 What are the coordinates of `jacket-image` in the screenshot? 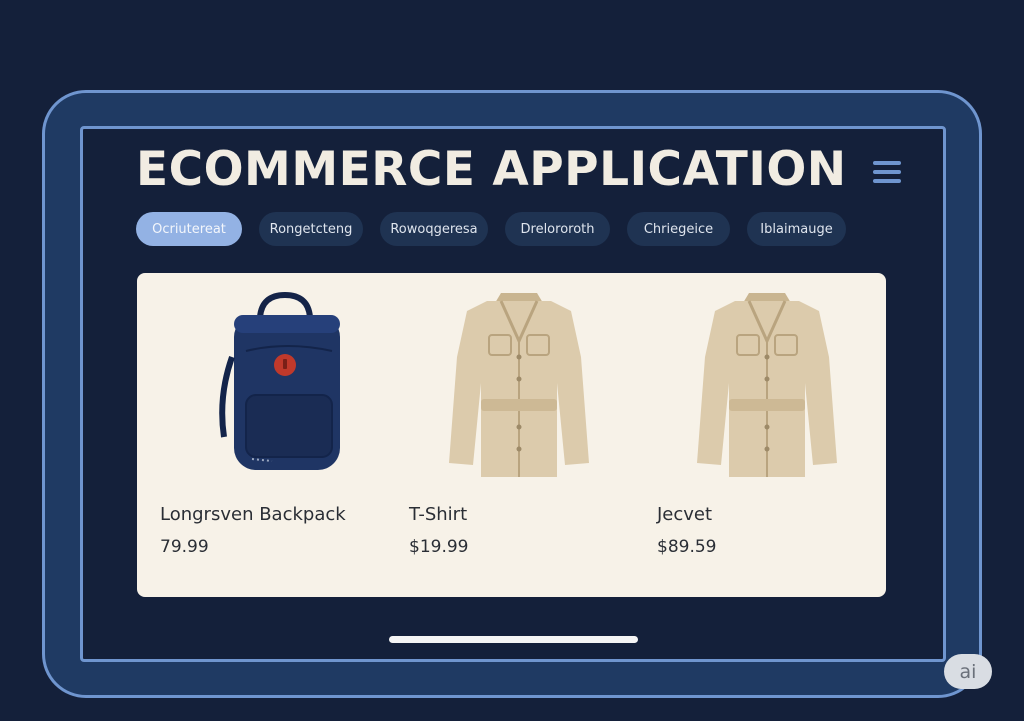 It's located at (767, 385).